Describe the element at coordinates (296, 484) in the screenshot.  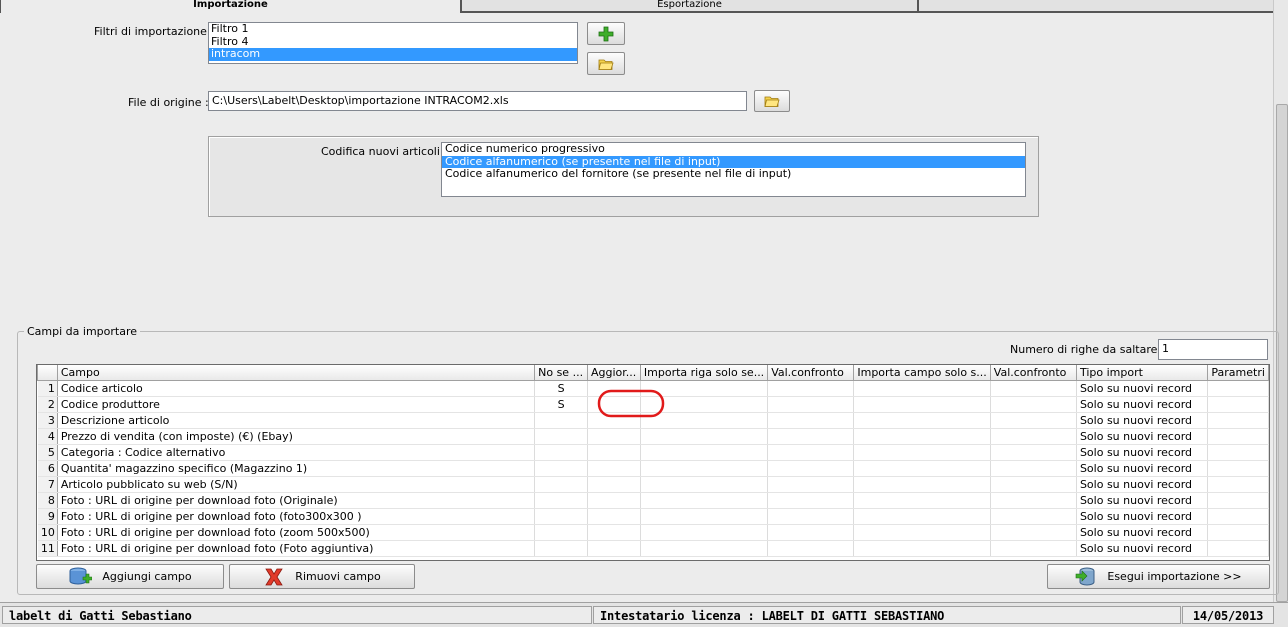
I see `cell-campo: Articolo pubblicato su web (S/N)` at that location.